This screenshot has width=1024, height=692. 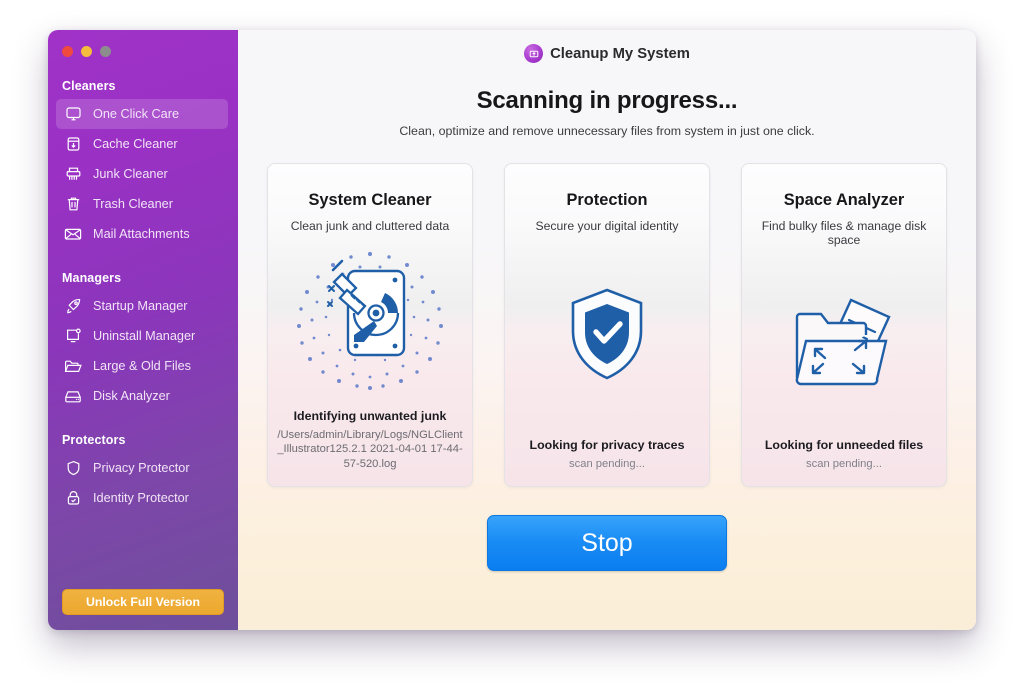 I want to click on sidebar-item-junk-cleaner: Junk Cleaner, so click(x=142, y=174).